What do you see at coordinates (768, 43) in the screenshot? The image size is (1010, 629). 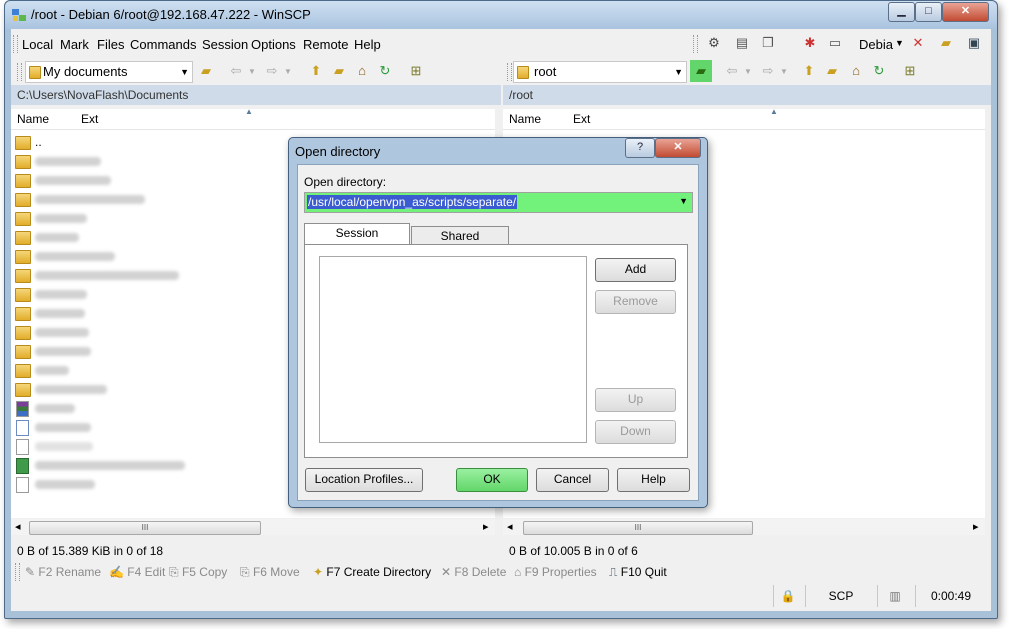 I see `copy-queue-icon: ❐` at bounding box center [768, 43].